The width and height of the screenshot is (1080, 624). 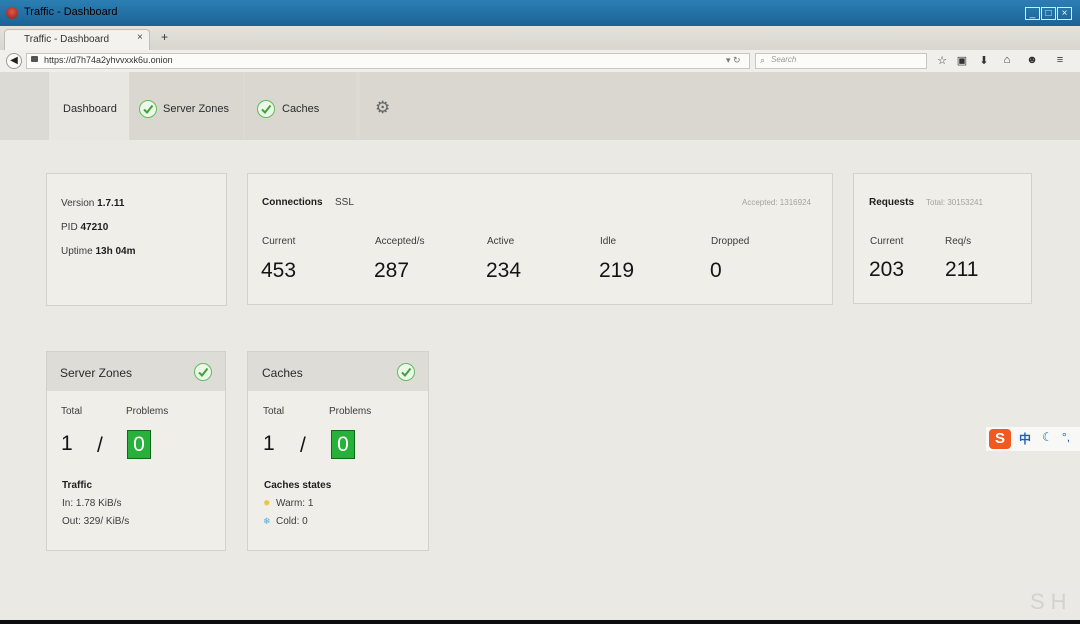 I want to click on star-icon: ☆, so click(x=942, y=60).